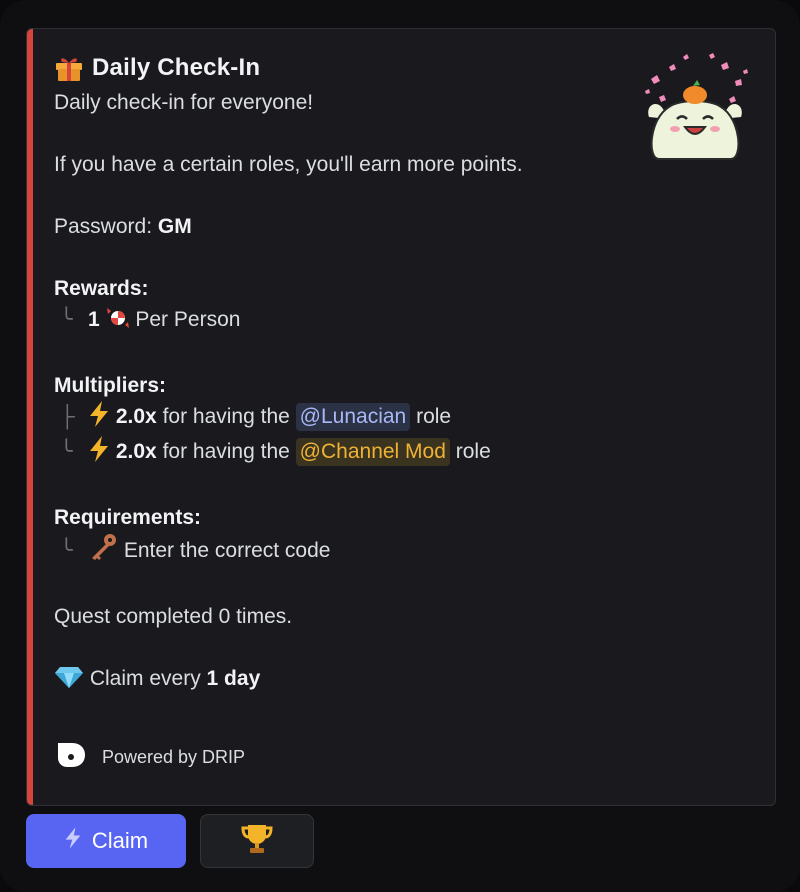 Image resolution: width=800 pixels, height=892 pixels. I want to click on leaderboard-button, so click(257, 841).